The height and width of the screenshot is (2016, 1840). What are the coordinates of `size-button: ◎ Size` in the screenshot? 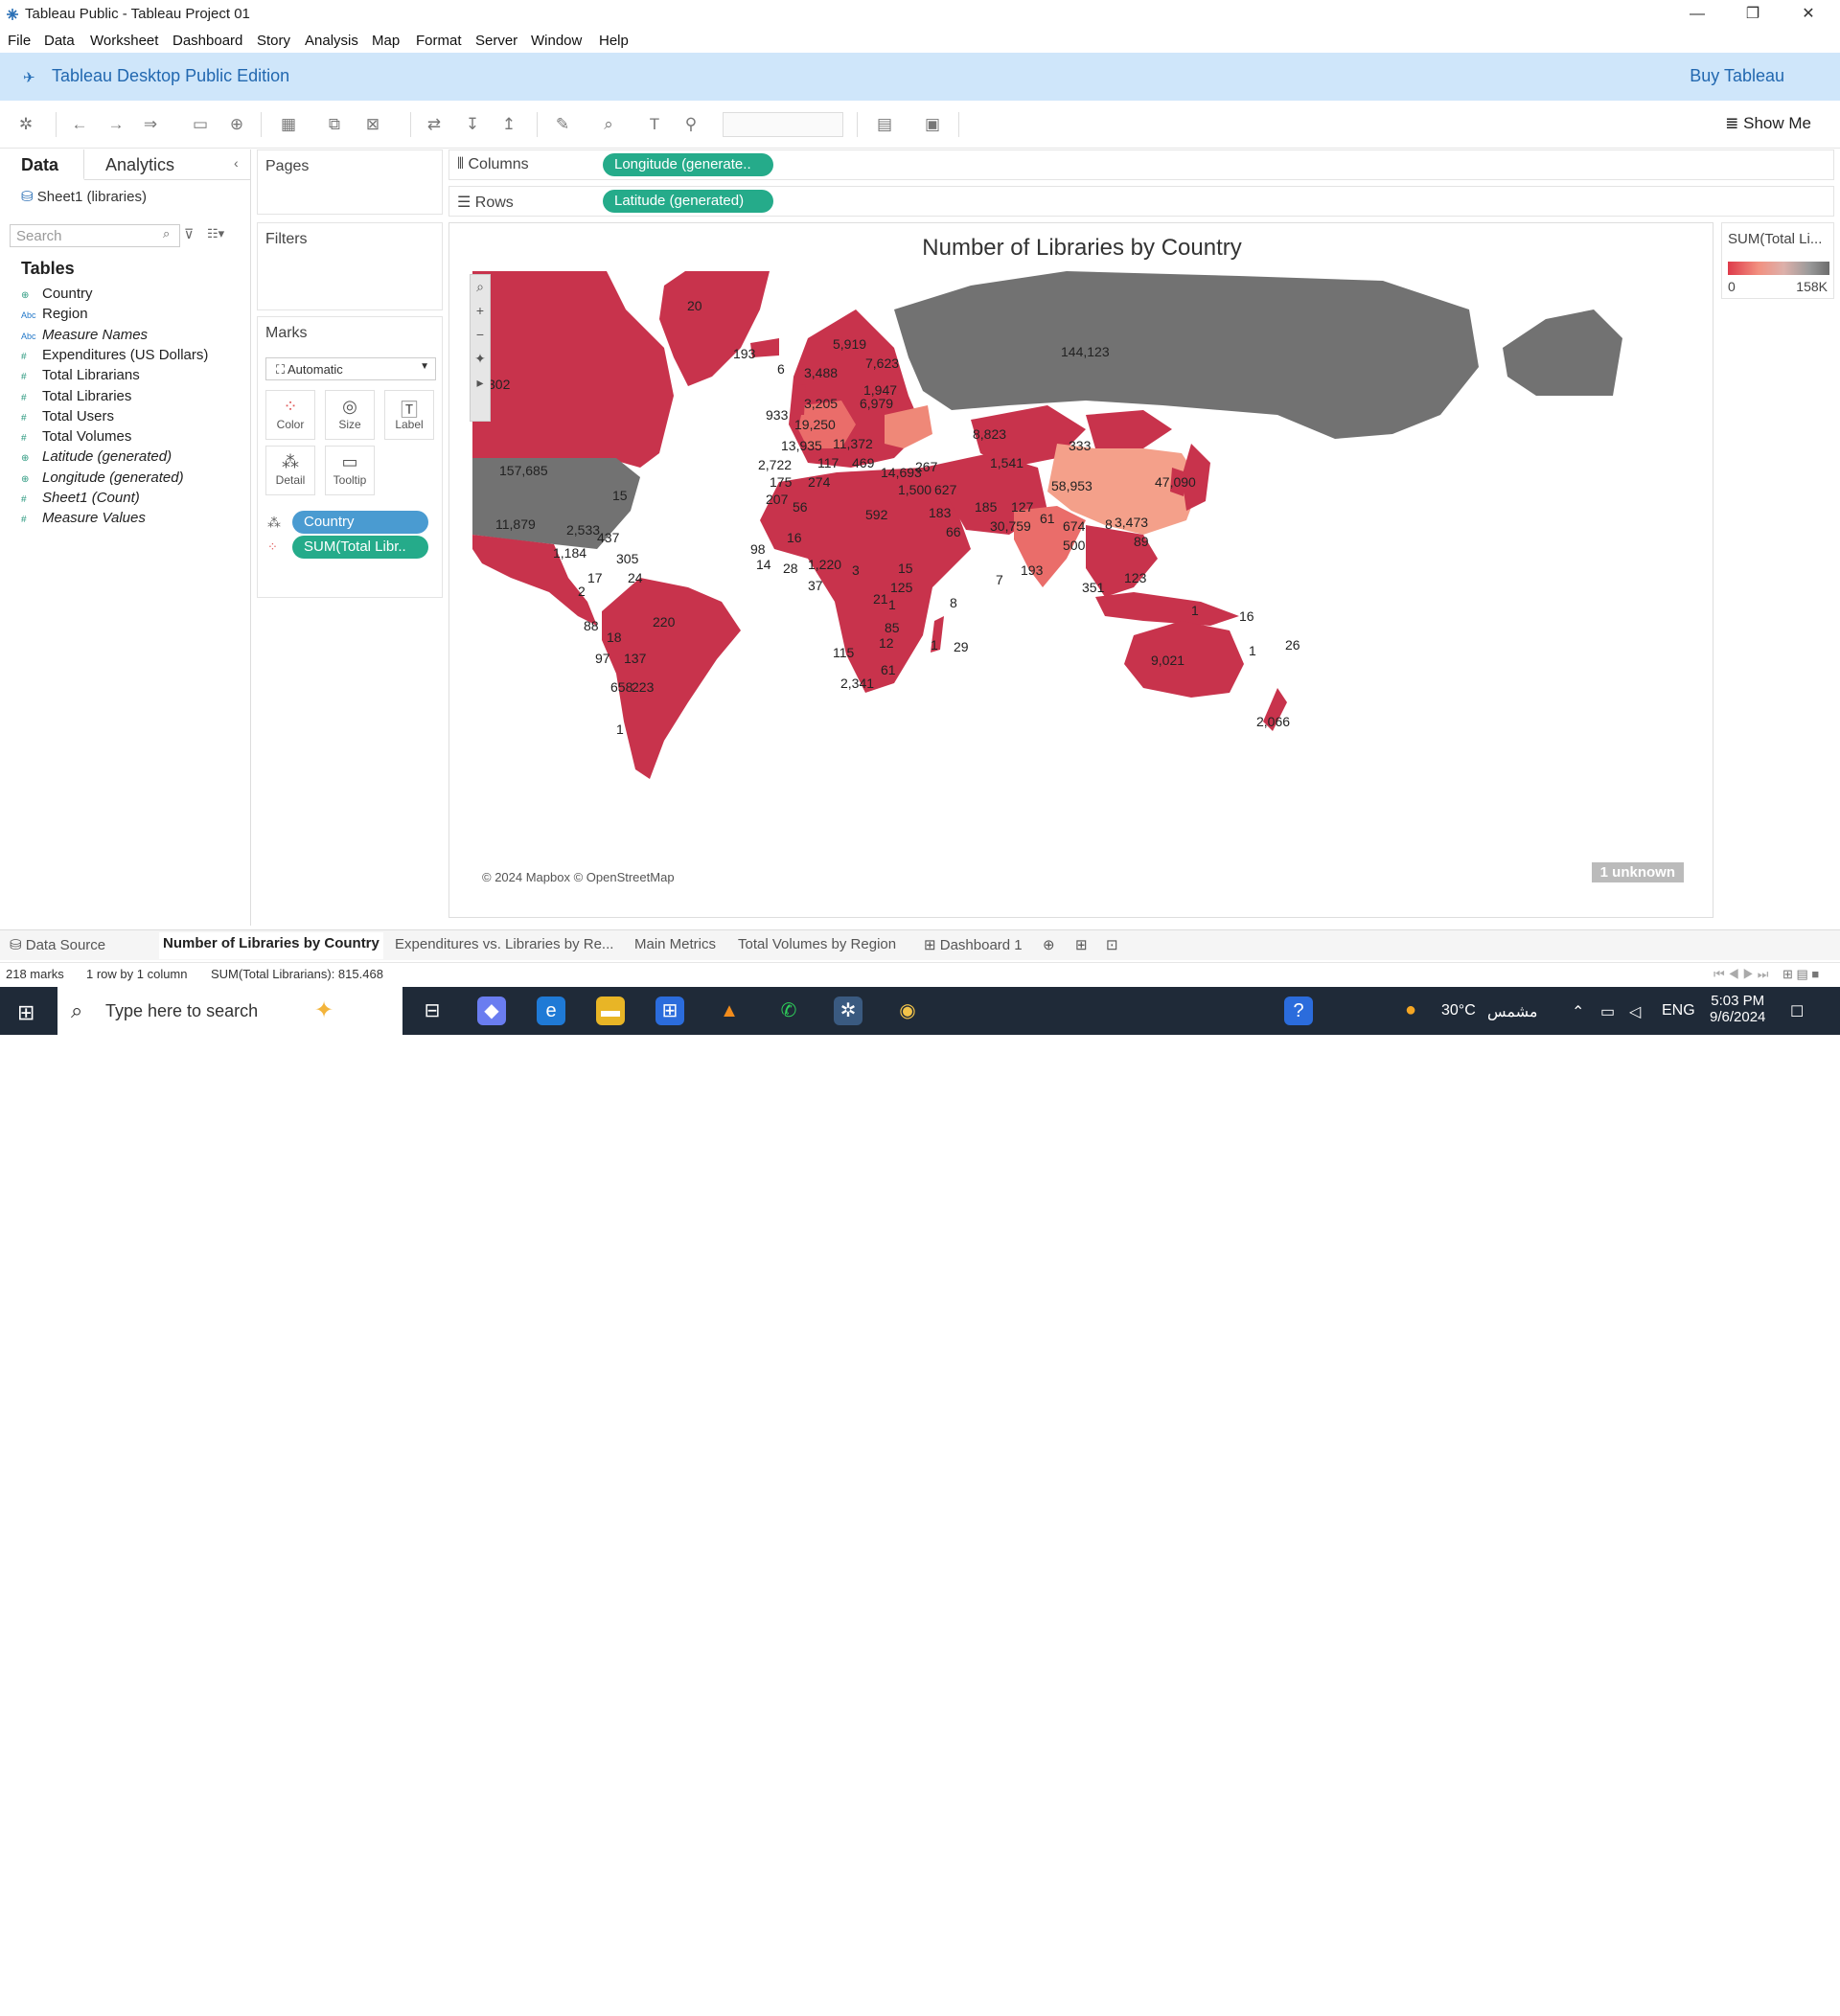 It's located at (350, 415).